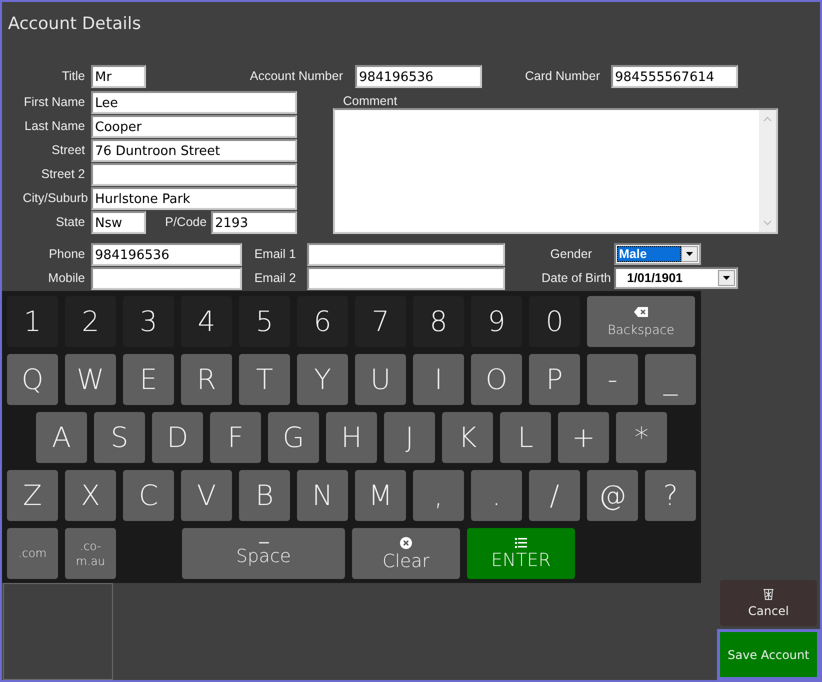  I want to click on keyboard-key: J, so click(409, 437).